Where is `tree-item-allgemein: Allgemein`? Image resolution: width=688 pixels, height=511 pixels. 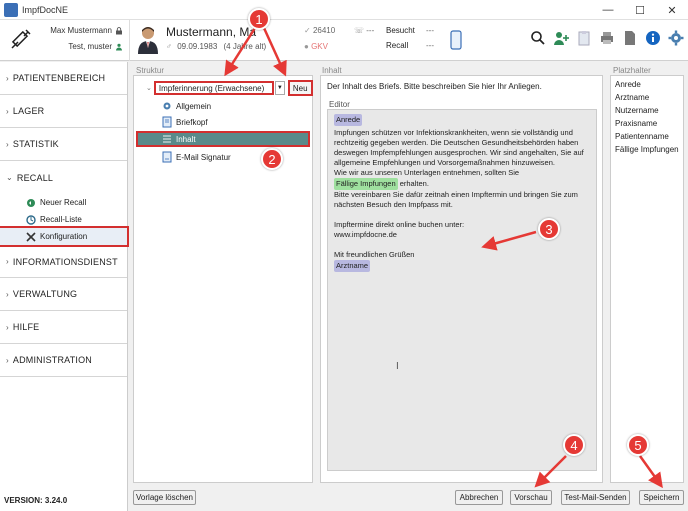 tree-item-allgemein: Allgemein is located at coordinates (186, 106).